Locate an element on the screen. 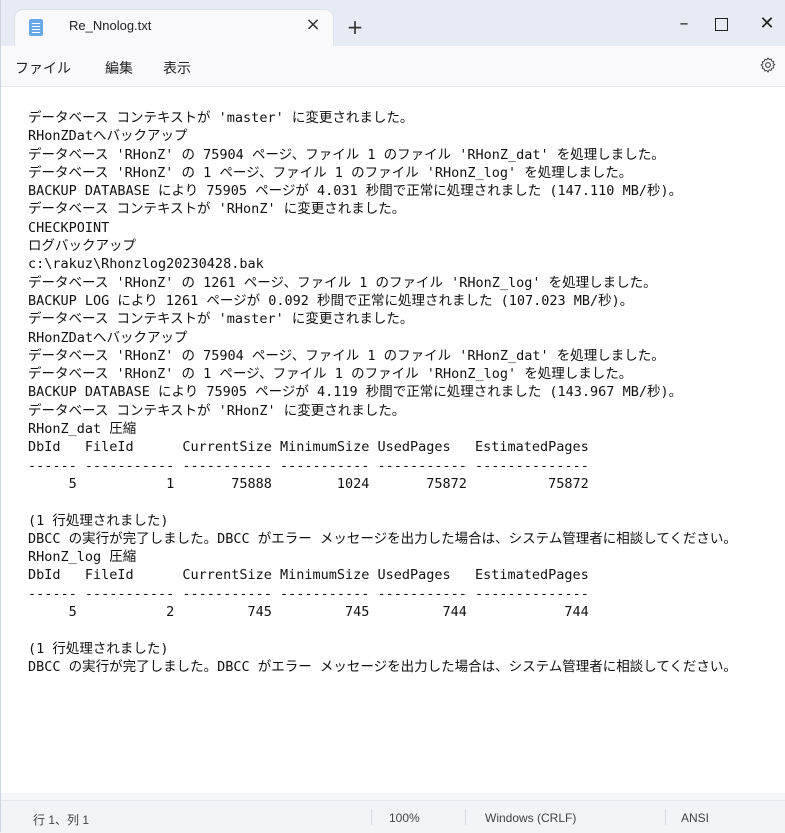 The image size is (785, 833). cursor-position: 行 1、列 1 is located at coordinates (61, 820).